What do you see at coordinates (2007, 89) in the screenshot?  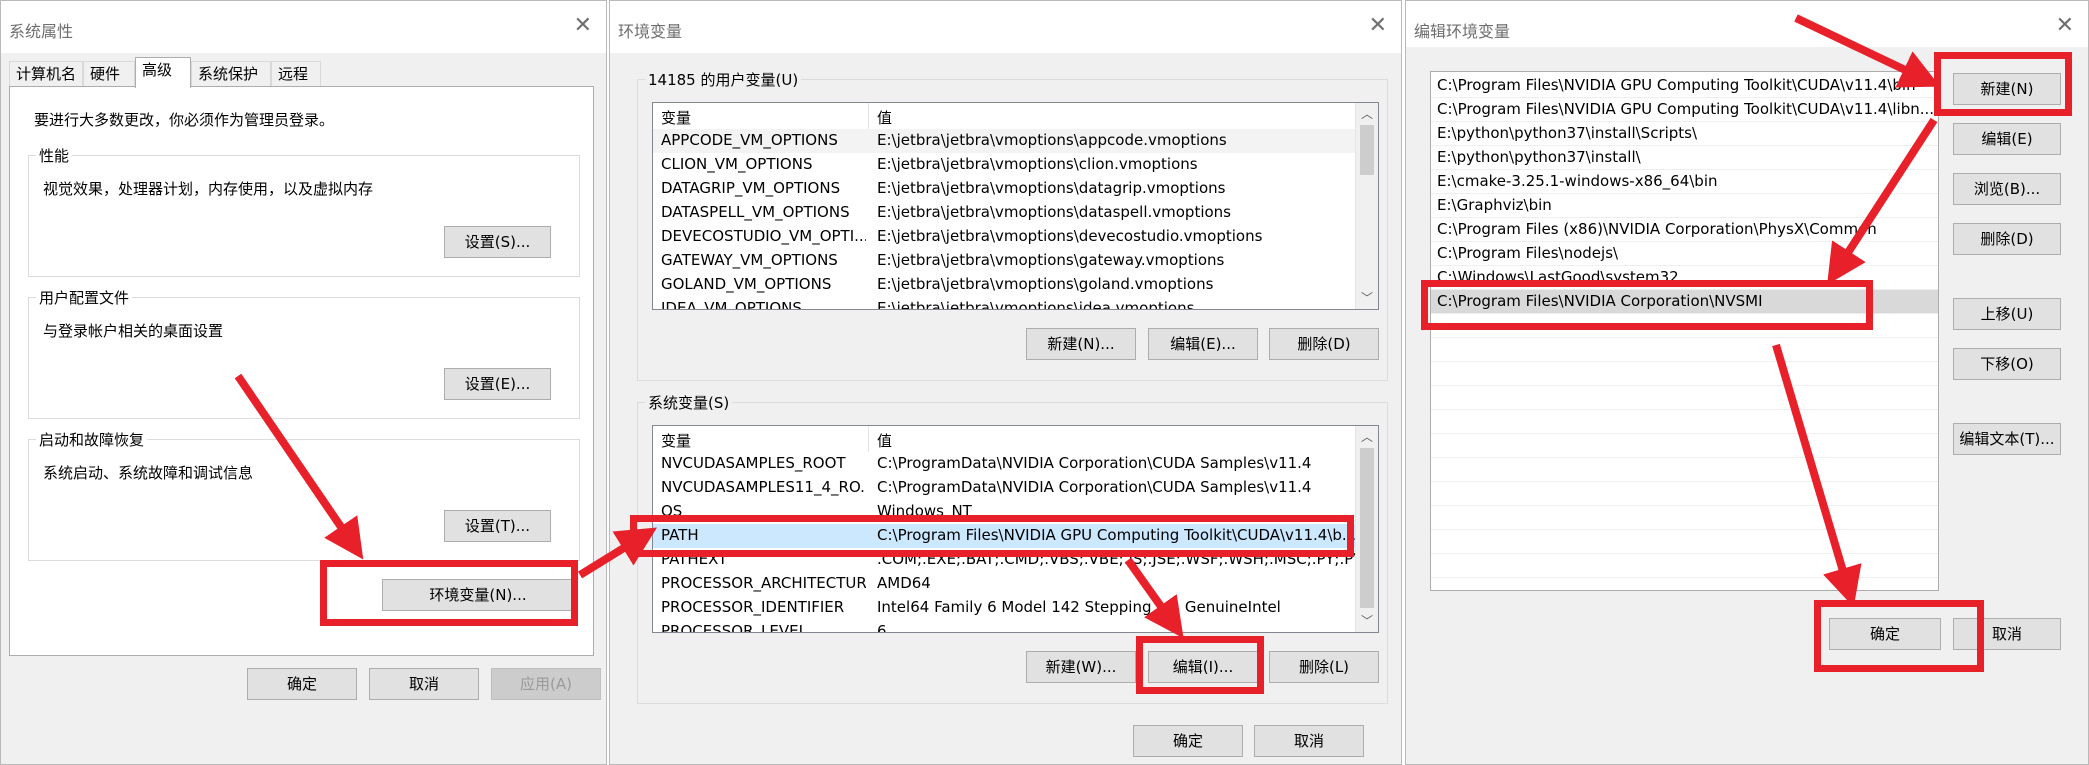 I see `new-button: 新建(N)` at bounding box center [2007, 89].